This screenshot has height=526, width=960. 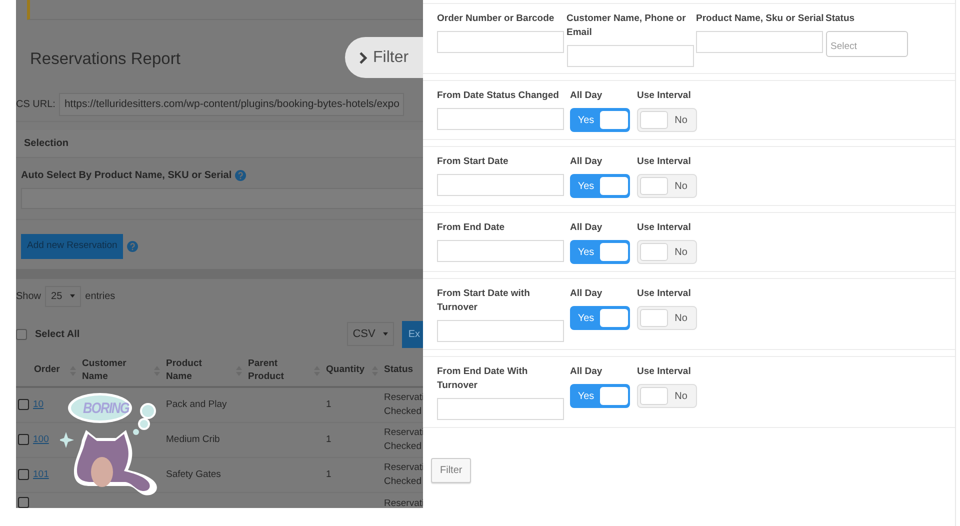 I want to click on field-label: Customer Name, Phone or Email, so click(x=626, y=26).